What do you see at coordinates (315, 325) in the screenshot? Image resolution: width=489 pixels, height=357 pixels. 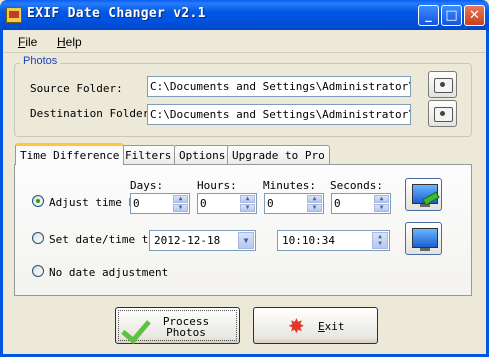 I see `exit-button: ✸ Exit` at bounding box center [315, 325].